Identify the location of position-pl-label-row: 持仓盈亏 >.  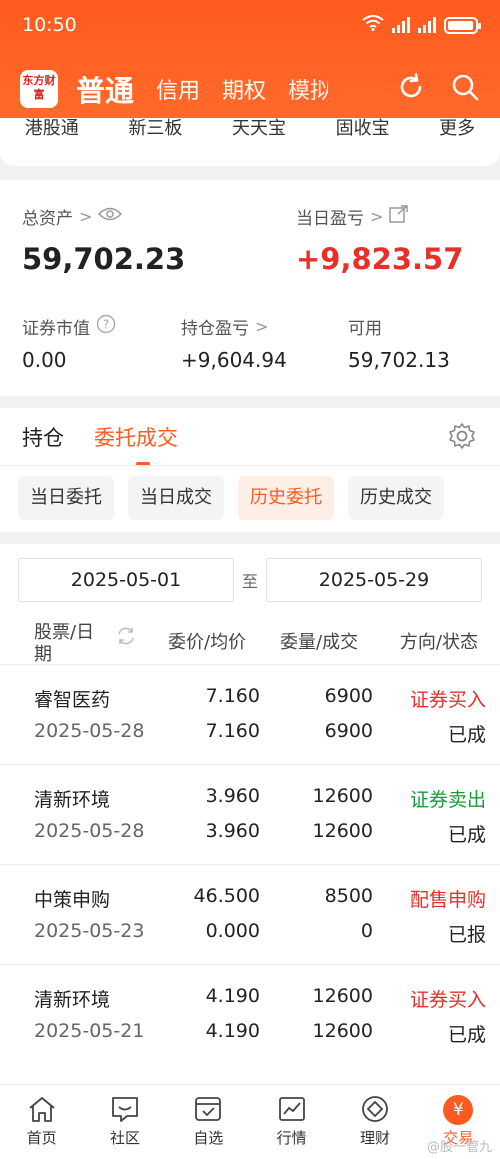
(224, 326).